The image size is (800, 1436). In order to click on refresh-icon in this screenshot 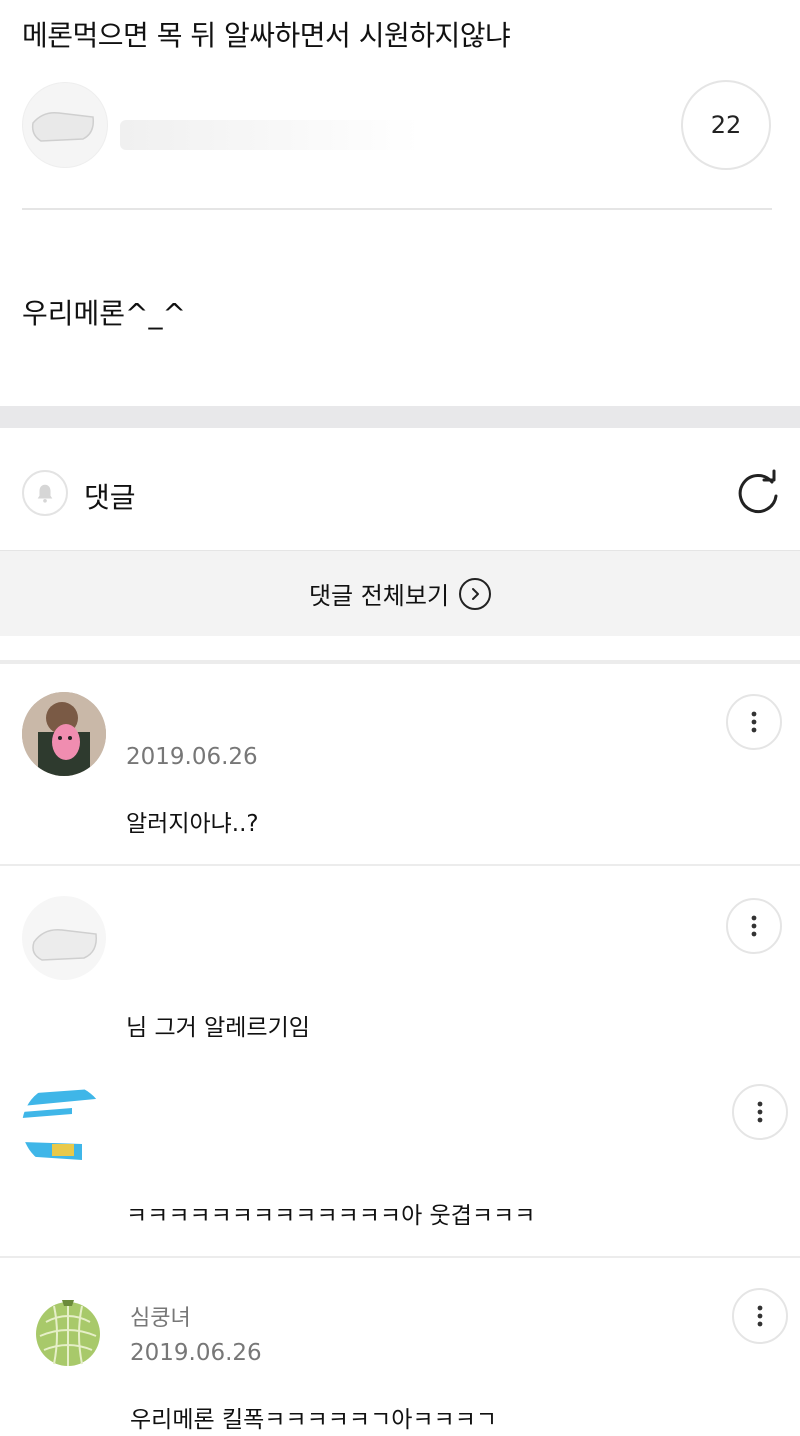, I will do `click(758, 492)`.